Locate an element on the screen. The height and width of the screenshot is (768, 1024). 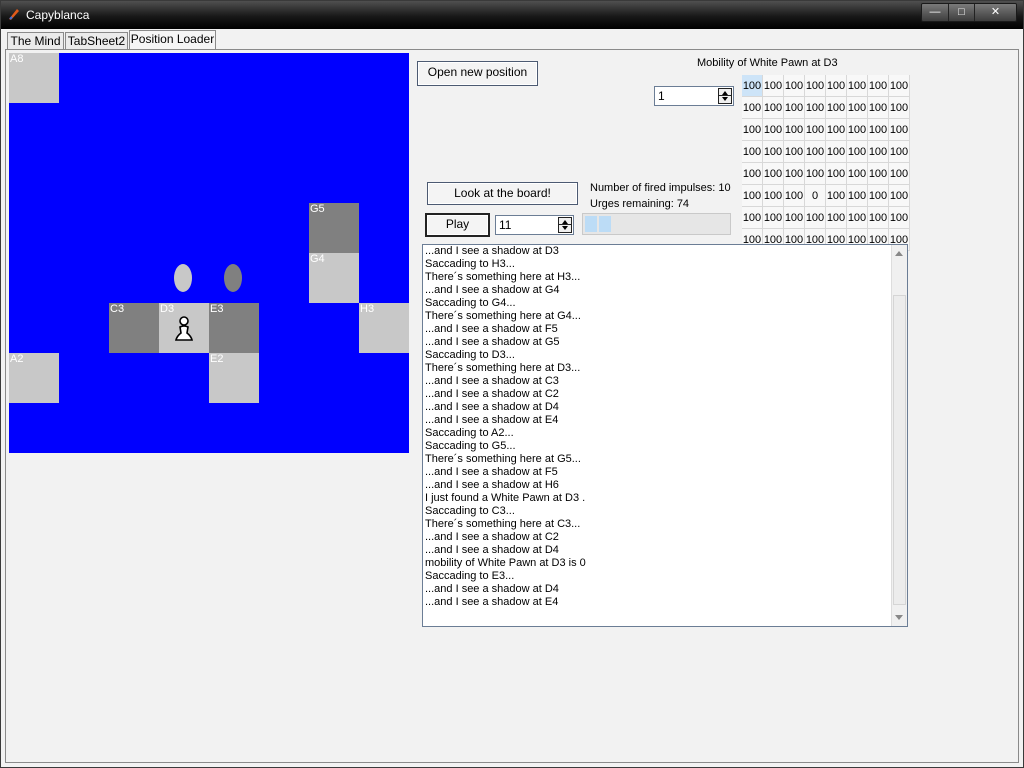
tab-the-mind: The Mind is located at coordinates (35, 40).